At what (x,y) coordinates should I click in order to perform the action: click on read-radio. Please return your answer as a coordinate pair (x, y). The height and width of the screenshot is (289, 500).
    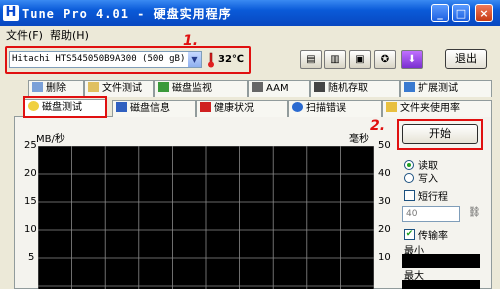
    Looking at the image, I should click on (409, 165).